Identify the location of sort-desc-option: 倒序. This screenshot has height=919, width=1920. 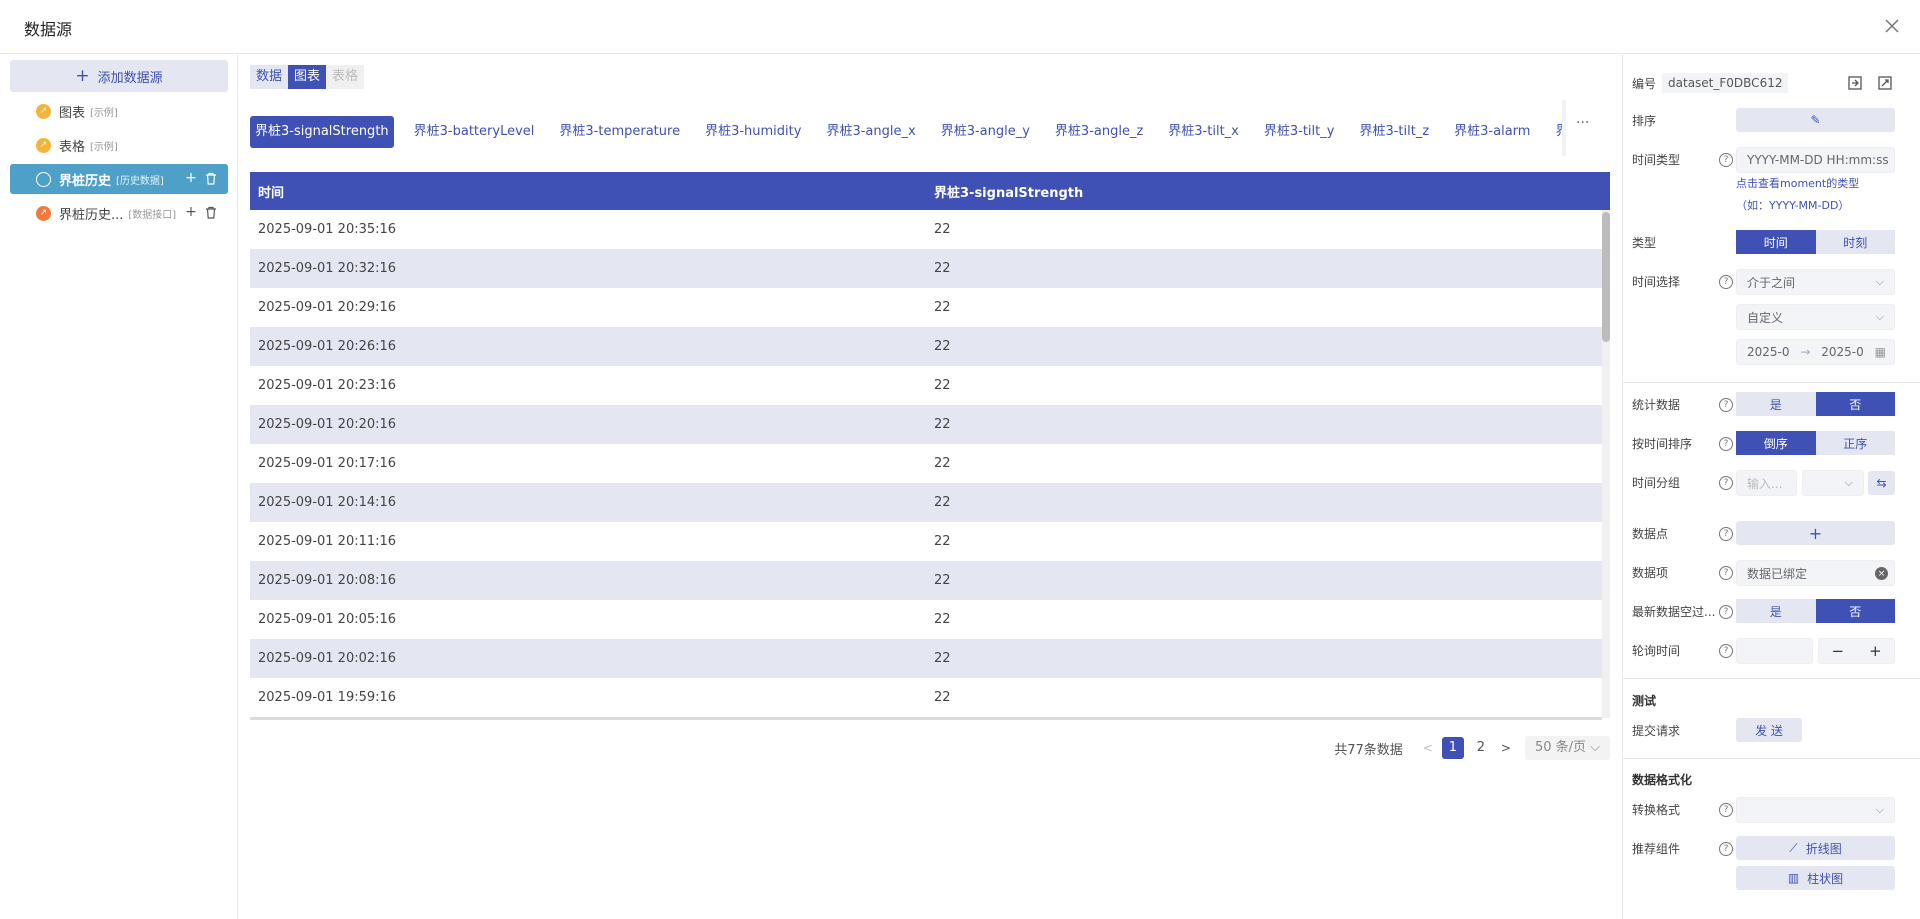
(1776, 443).